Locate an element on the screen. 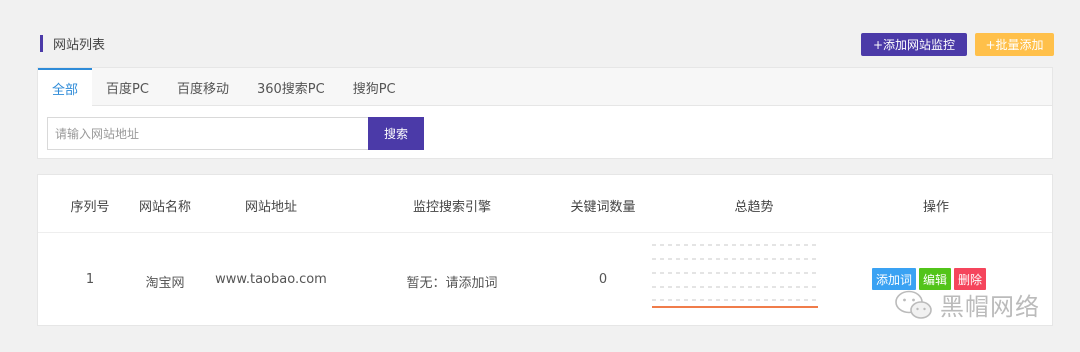 Image resolution: width=1080 pixels, height=352 pixels. watermark: 黑帽网络 is located at coordinates (967, 304).